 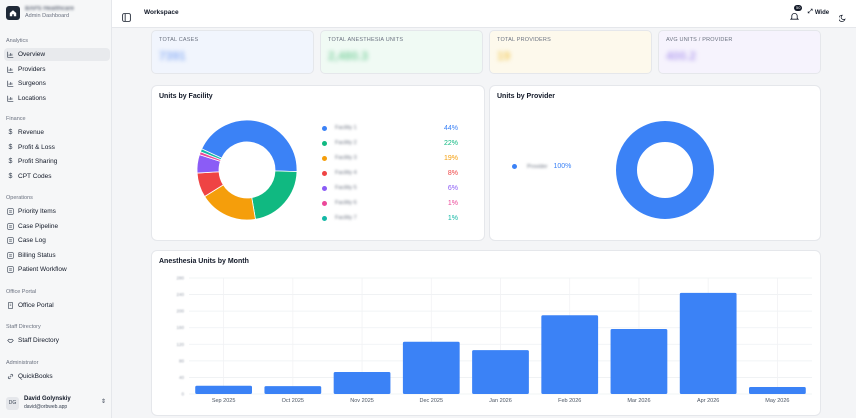 I want to click on provider-legend-item: Provider 100%, so click(x=541, y=166).